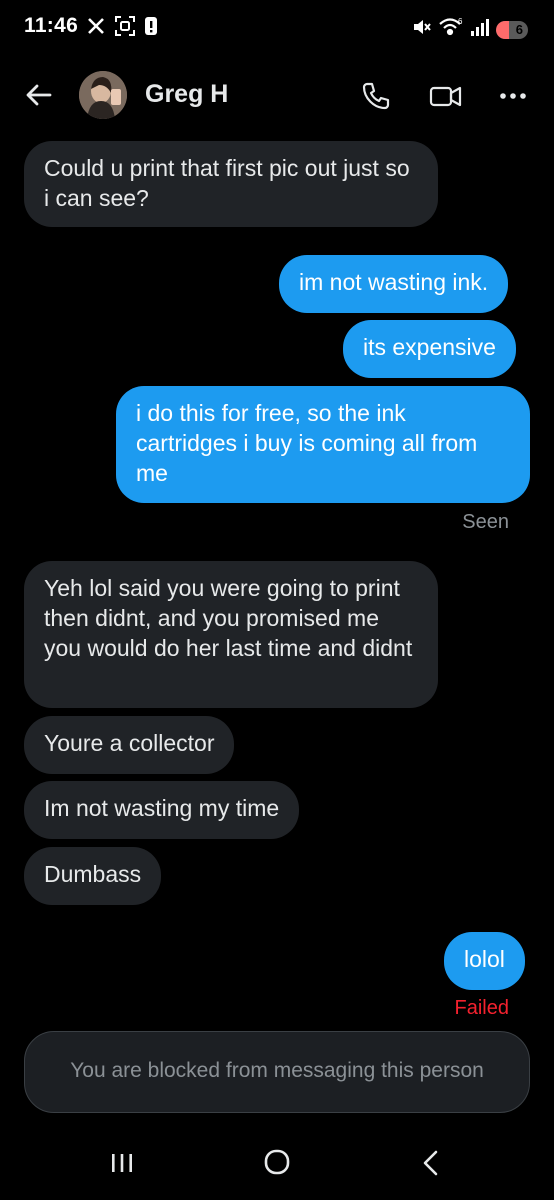 This screenshot has width=554, height=1200. I want to click on screenshot-icon, so click(125, 28).